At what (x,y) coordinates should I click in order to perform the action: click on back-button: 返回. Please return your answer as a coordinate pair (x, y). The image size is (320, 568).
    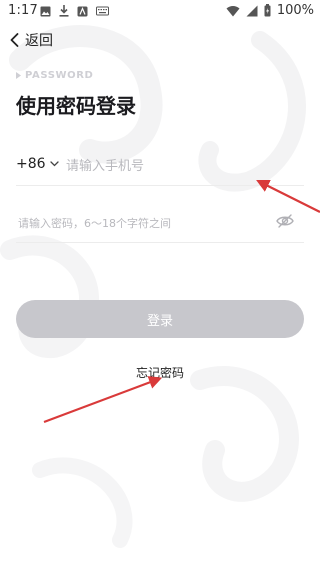
    Looking at the image, I should click on (31, 40).